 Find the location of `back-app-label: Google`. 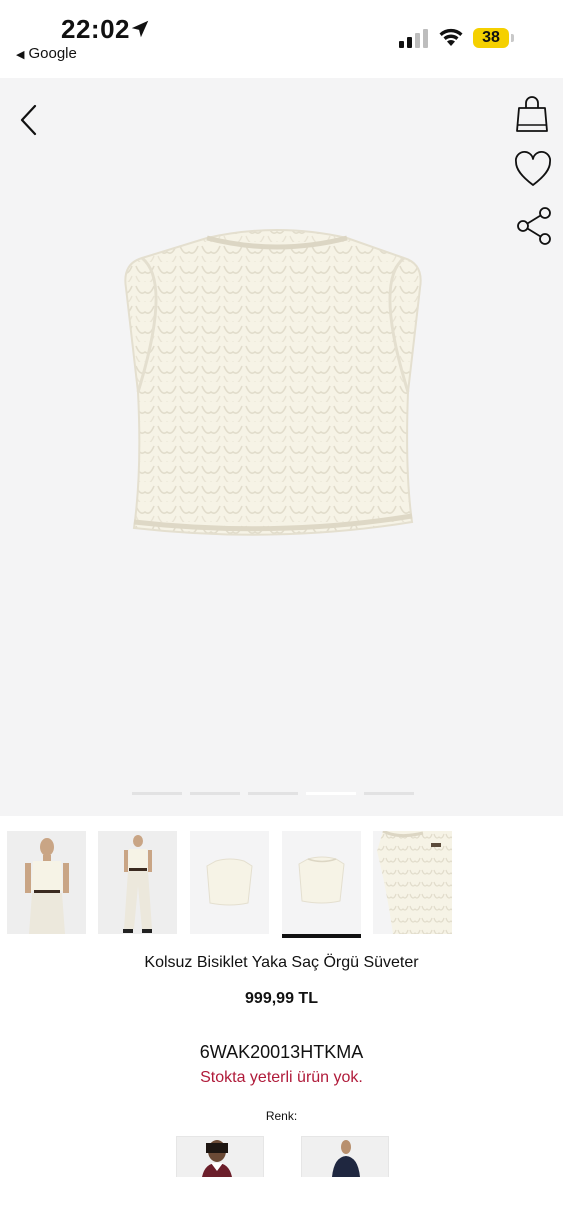

back-app-label: Google is located at coordinates (52, 53).